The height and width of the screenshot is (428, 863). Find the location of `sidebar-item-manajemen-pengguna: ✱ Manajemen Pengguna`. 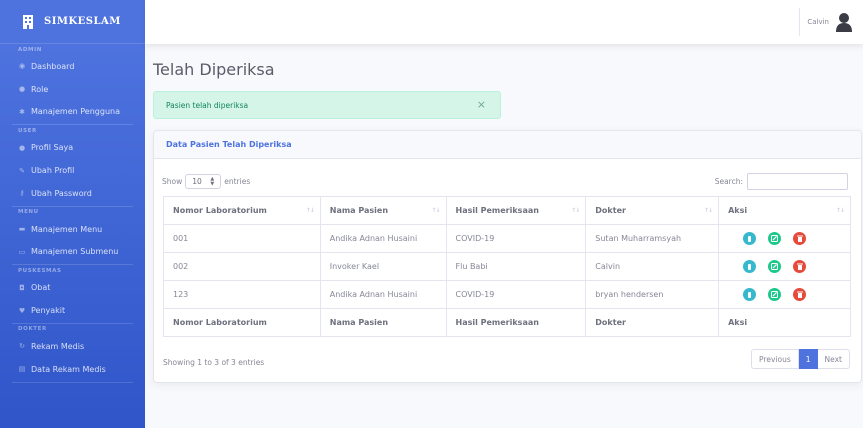

sidebar-item-manajemen-pengguna: ✱ Manajemen Pengguna is located at coordinates (72, 112).